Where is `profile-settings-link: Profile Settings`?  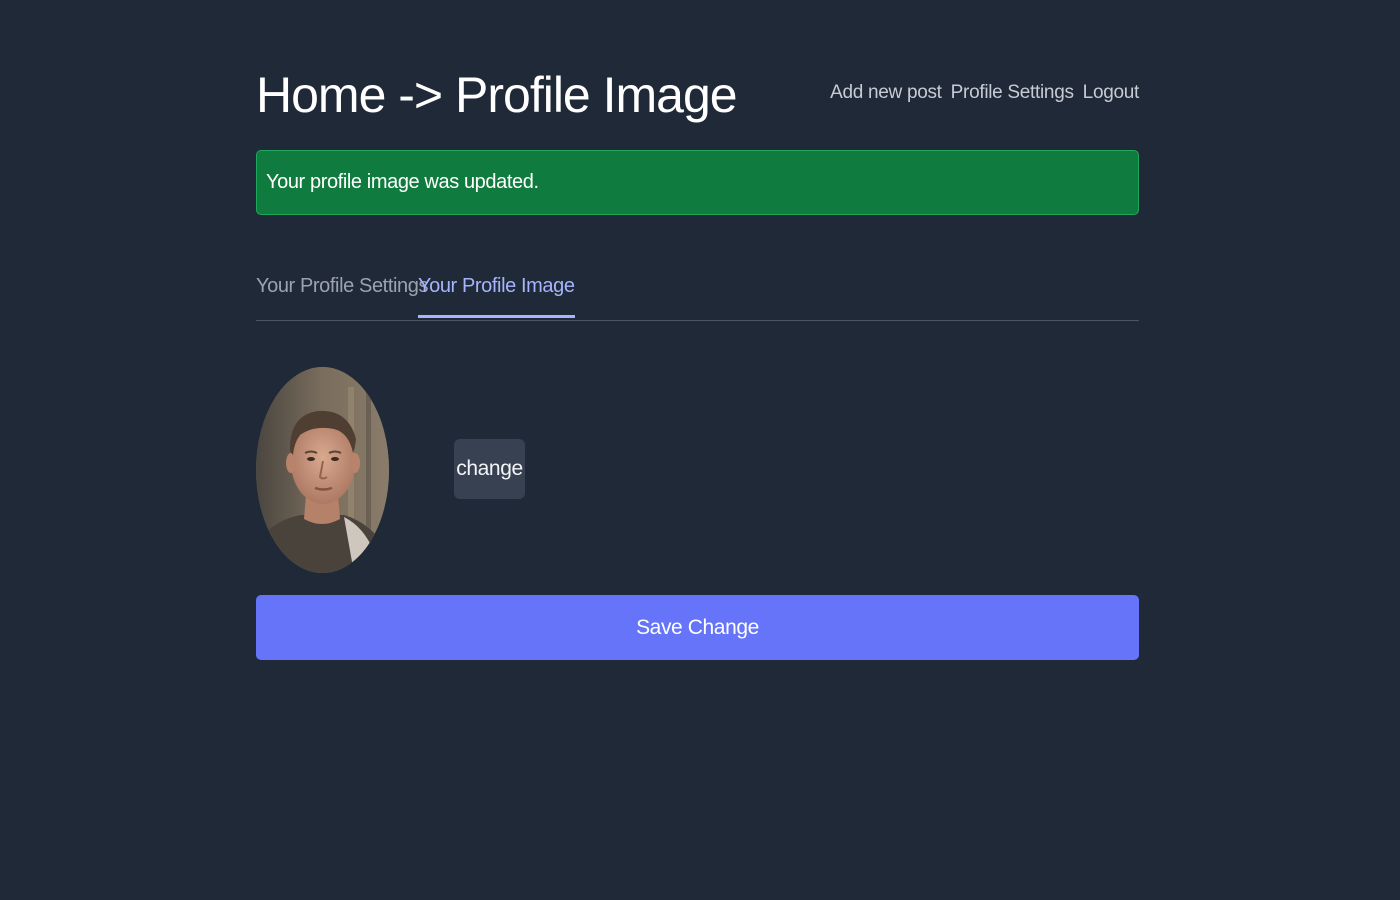
profile-settings-link: Profile Settings is located at coordinates (1012, 93).